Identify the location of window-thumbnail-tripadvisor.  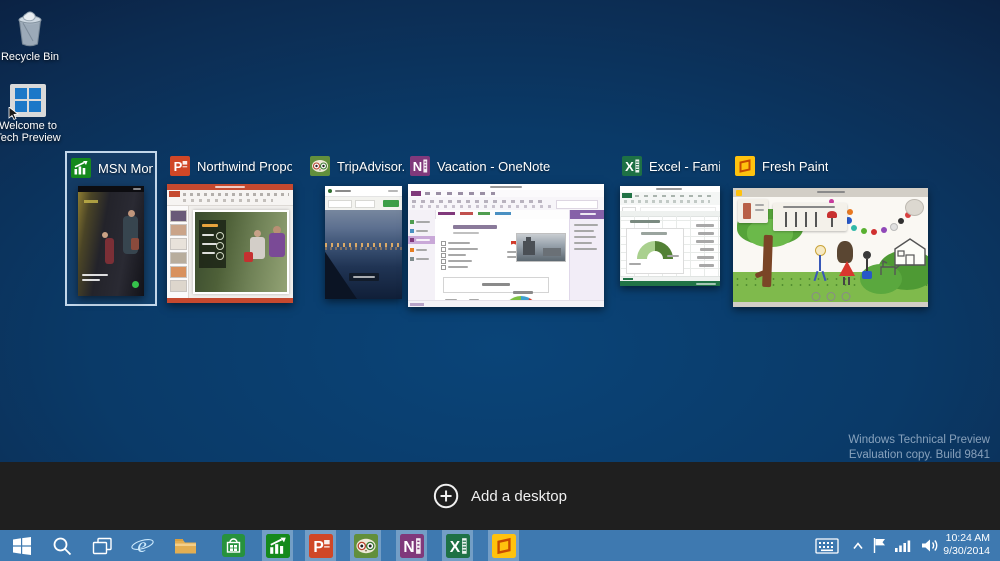
(363, 242).